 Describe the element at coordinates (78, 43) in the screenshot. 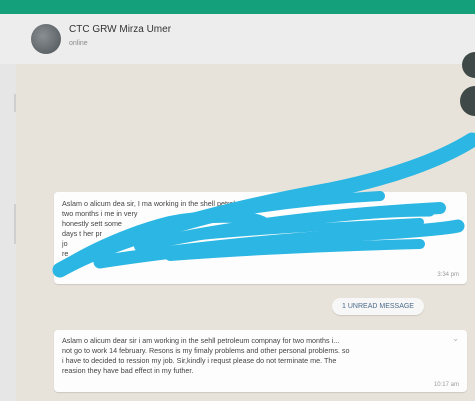

I see `contact-status: online` at that location.